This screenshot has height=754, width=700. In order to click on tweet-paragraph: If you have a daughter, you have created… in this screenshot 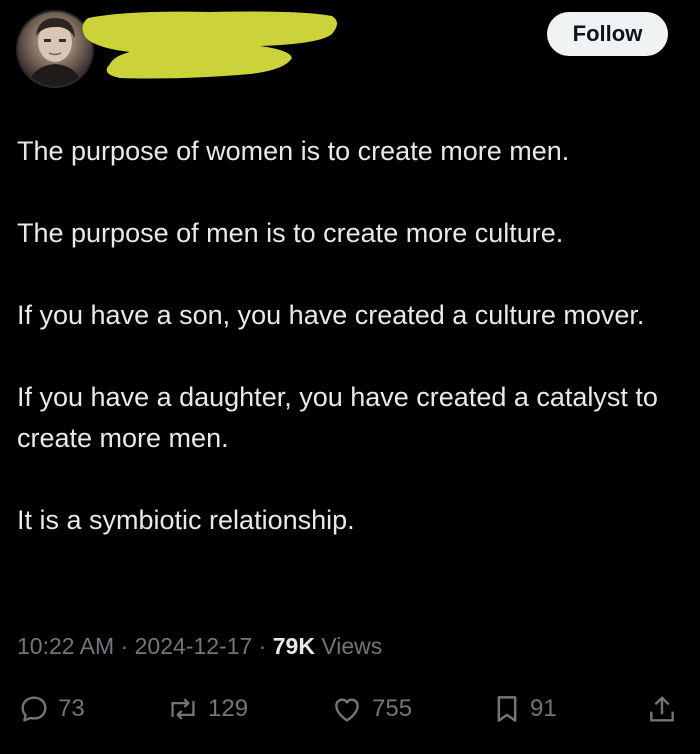, I will do `click(337, 417)`.